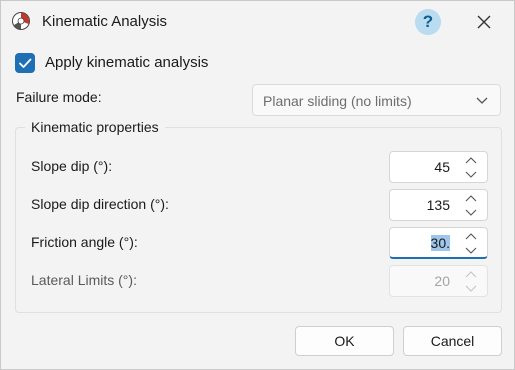 The width and height of the screenshot is (515, 370). I want to click on window-title: Kinematic Analysis, so click(105, 21).